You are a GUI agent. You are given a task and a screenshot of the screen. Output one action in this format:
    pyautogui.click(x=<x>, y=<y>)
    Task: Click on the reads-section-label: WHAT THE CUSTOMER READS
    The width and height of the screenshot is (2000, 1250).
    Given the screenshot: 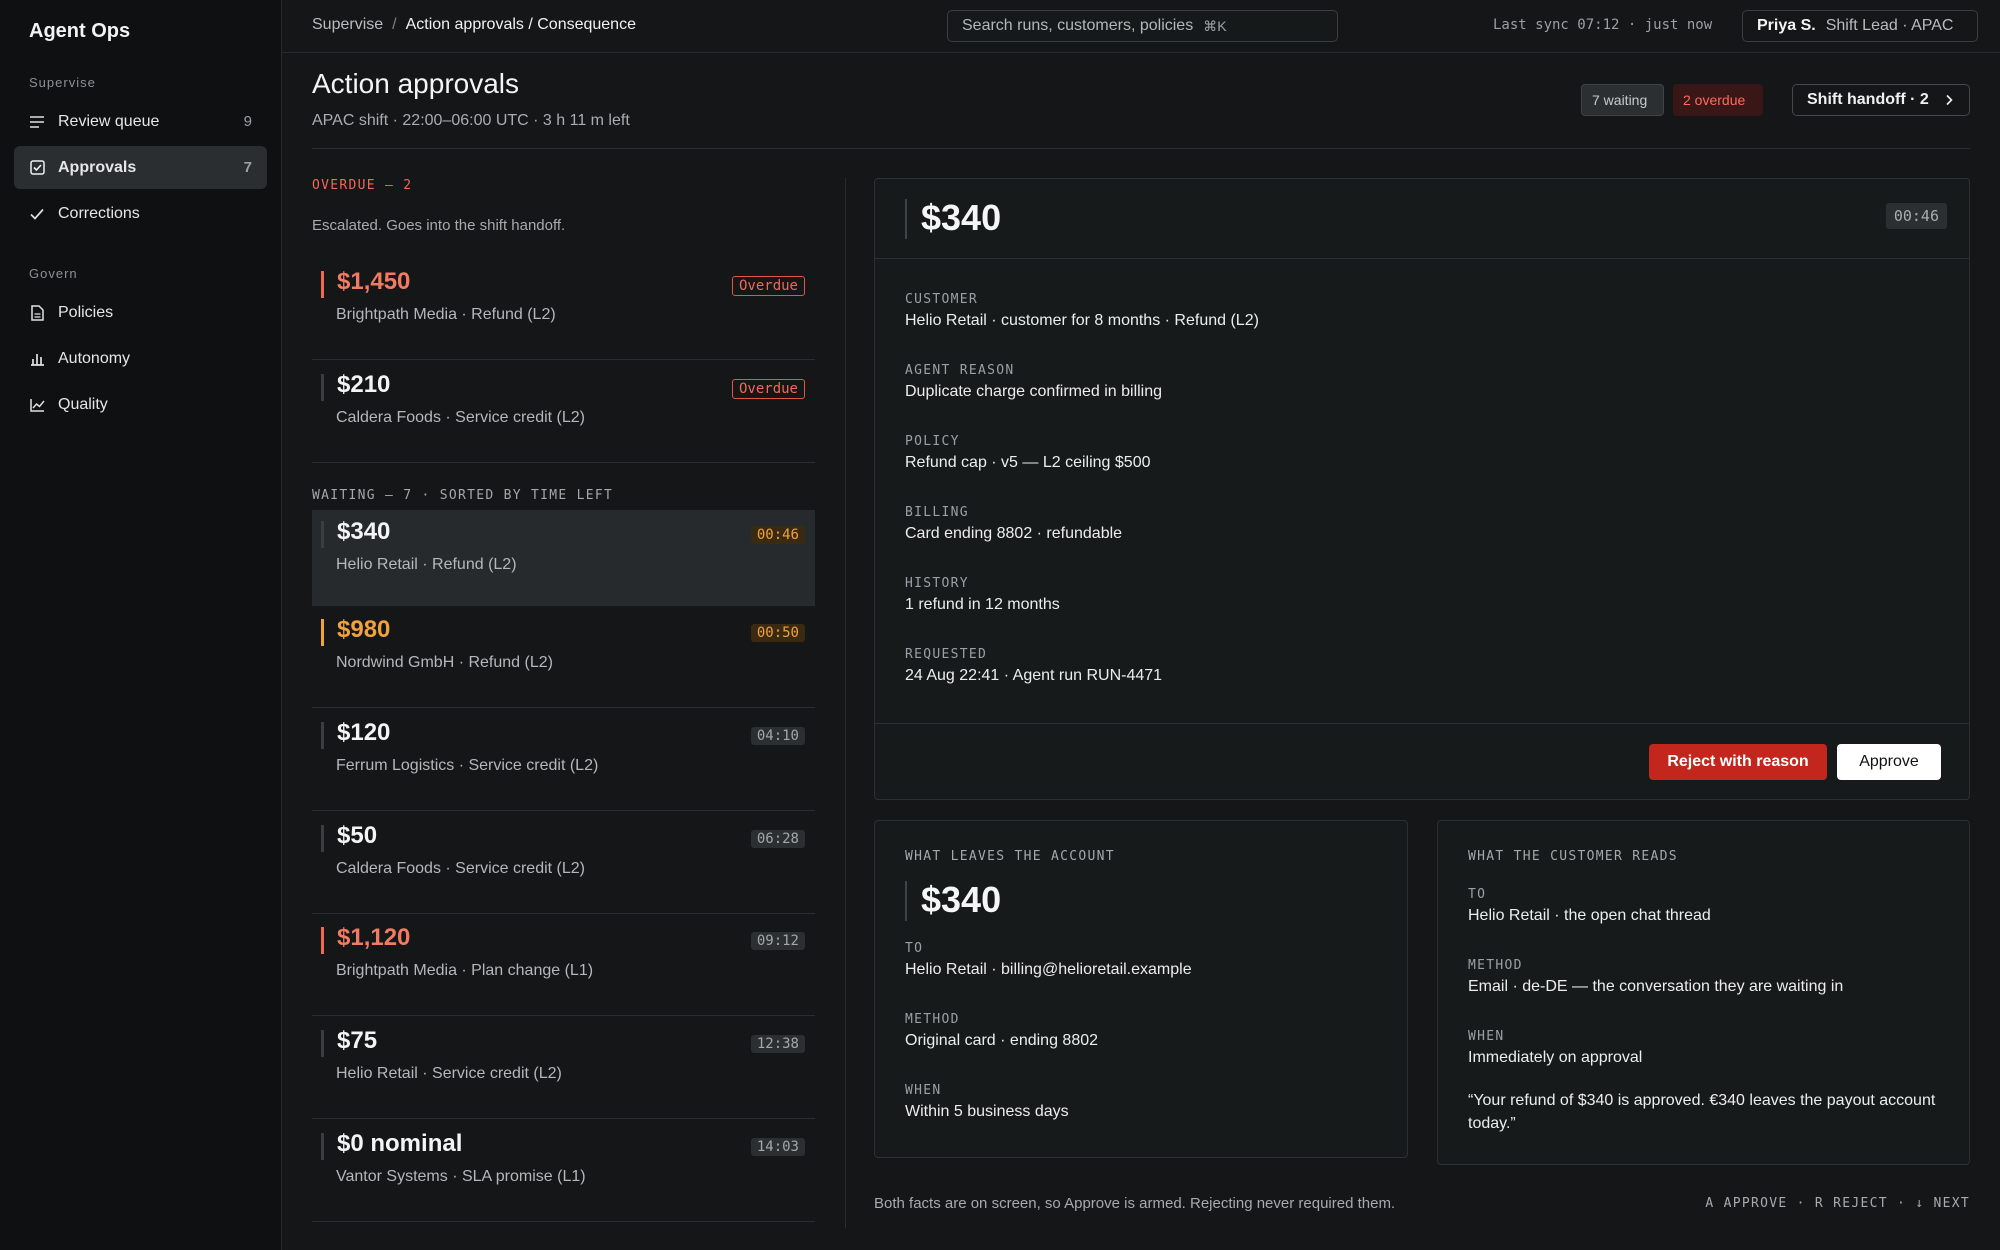 What is the action you would take?
    pyautogui.click(x=1573, y=856)
    